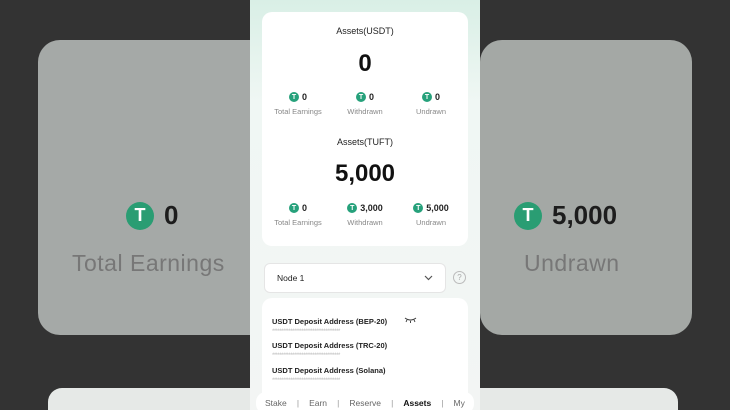 The width and height of the screenshot is (730, 410). What do you see at coordinates (428, 278) in the screenshot?
I see `chevron-down-icon` at bounding box center [428, 278].